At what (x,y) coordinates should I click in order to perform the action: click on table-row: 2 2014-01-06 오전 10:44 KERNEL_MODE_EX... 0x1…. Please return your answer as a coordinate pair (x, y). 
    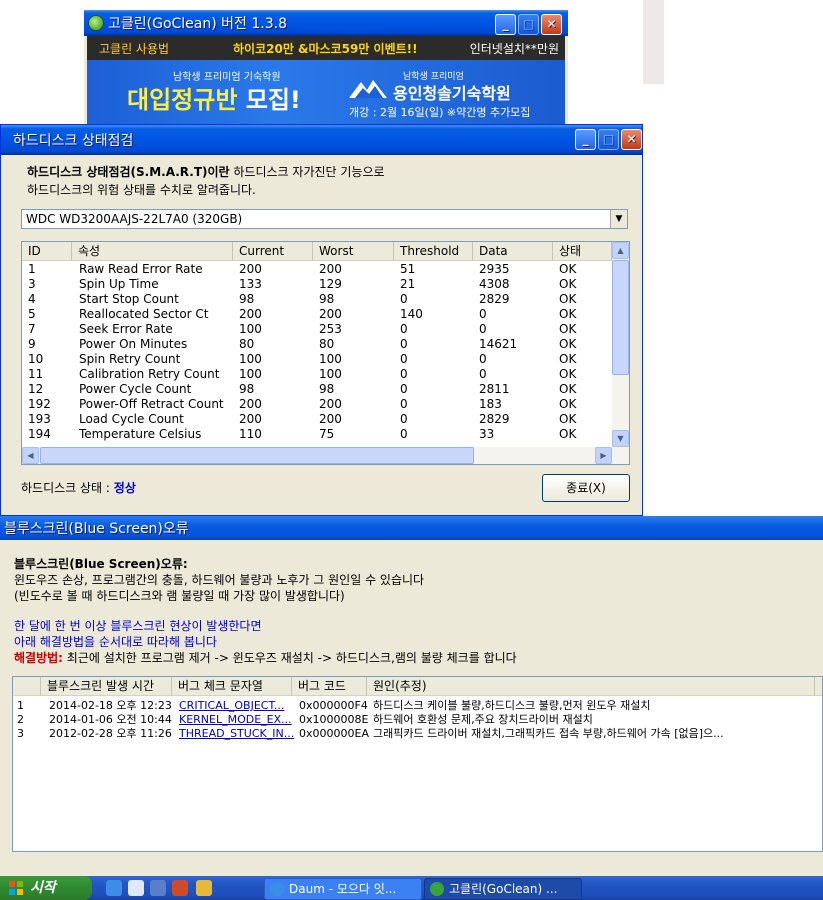
    Looking at the image, I should click on (417, 720).